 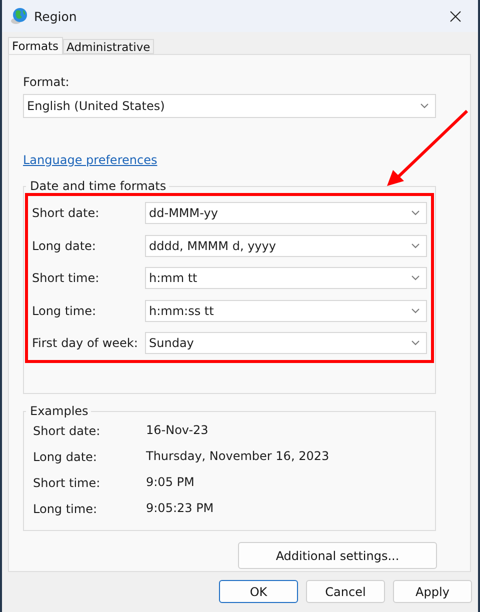 I want to click on example-label: Long date:, so click(x=65, y=457).